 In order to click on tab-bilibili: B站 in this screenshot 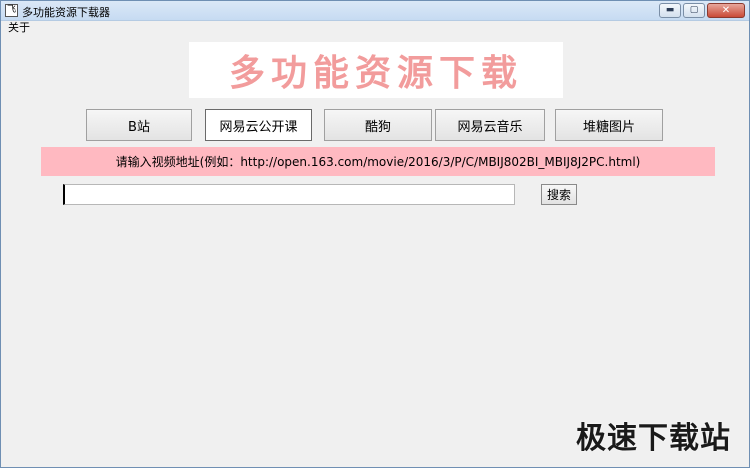, I will do `click(139, 125)`.